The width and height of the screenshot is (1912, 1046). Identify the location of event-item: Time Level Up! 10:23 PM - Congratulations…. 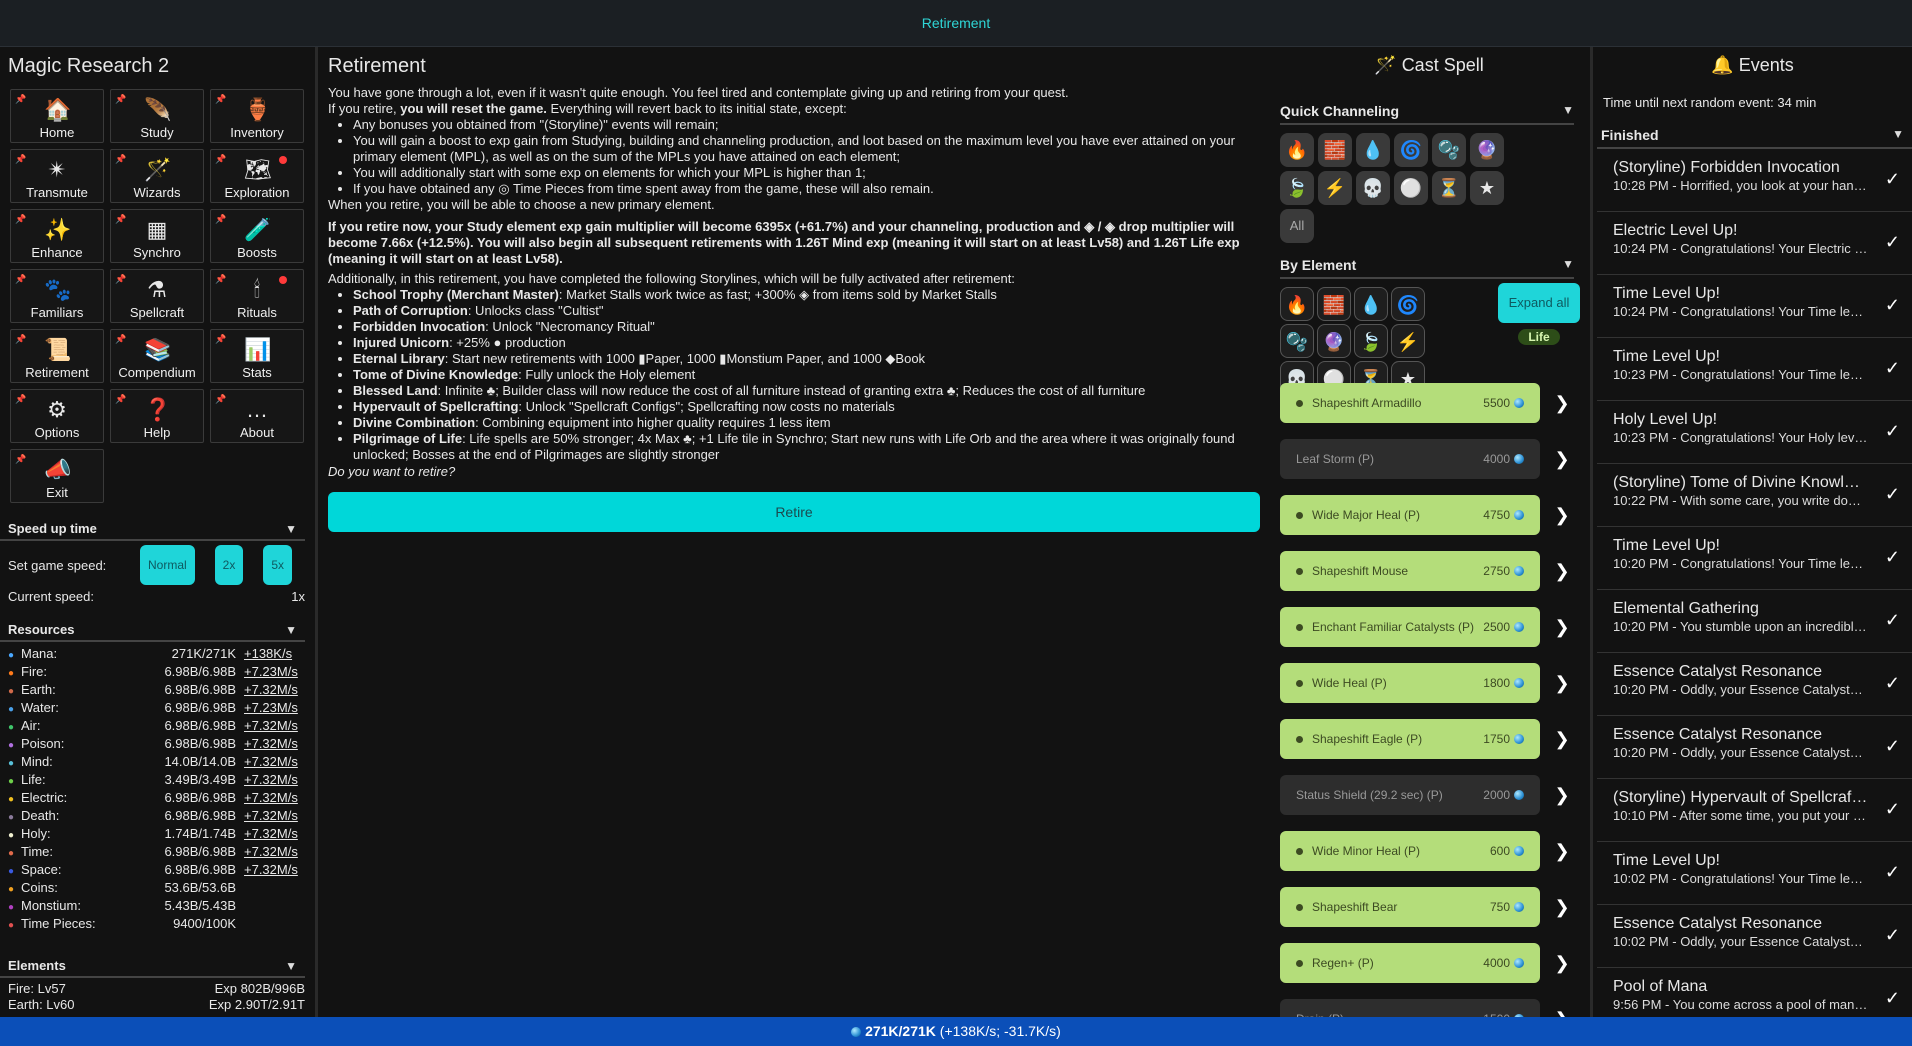
(1754, 369).